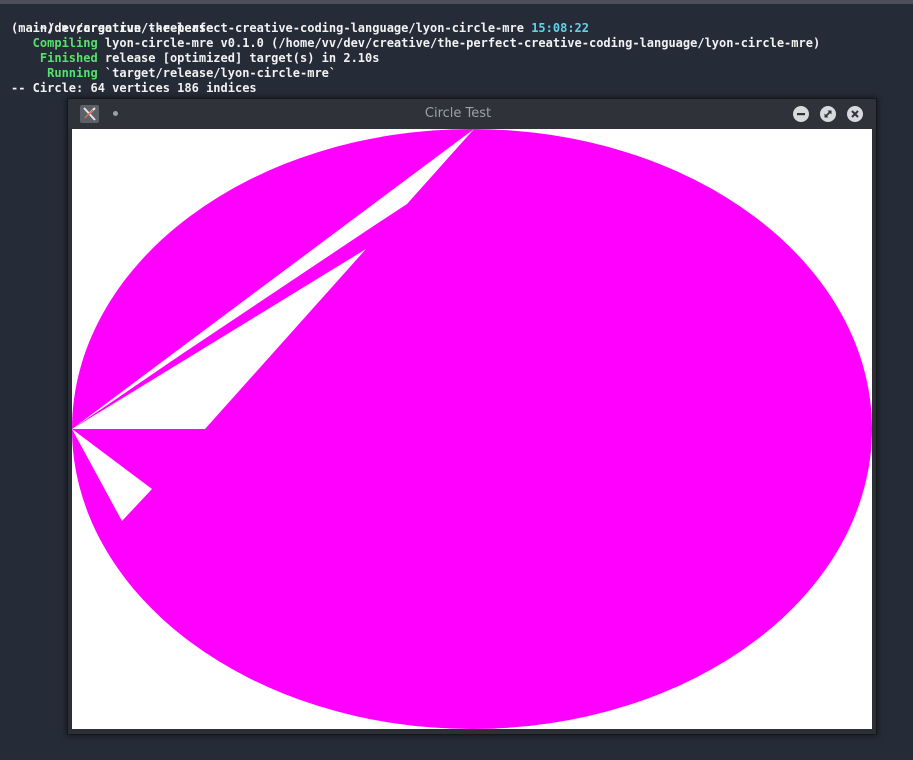 The width and height of the screenshot is (913, 760). I want to click on status-compiling: Compiling, so click(54, 43).